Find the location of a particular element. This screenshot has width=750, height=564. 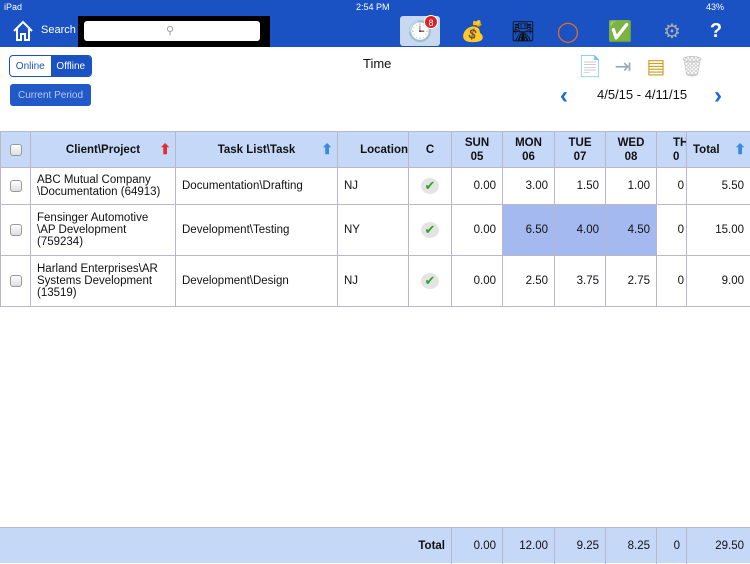

search-container: ⚲ is located at coordinates (174, 31).